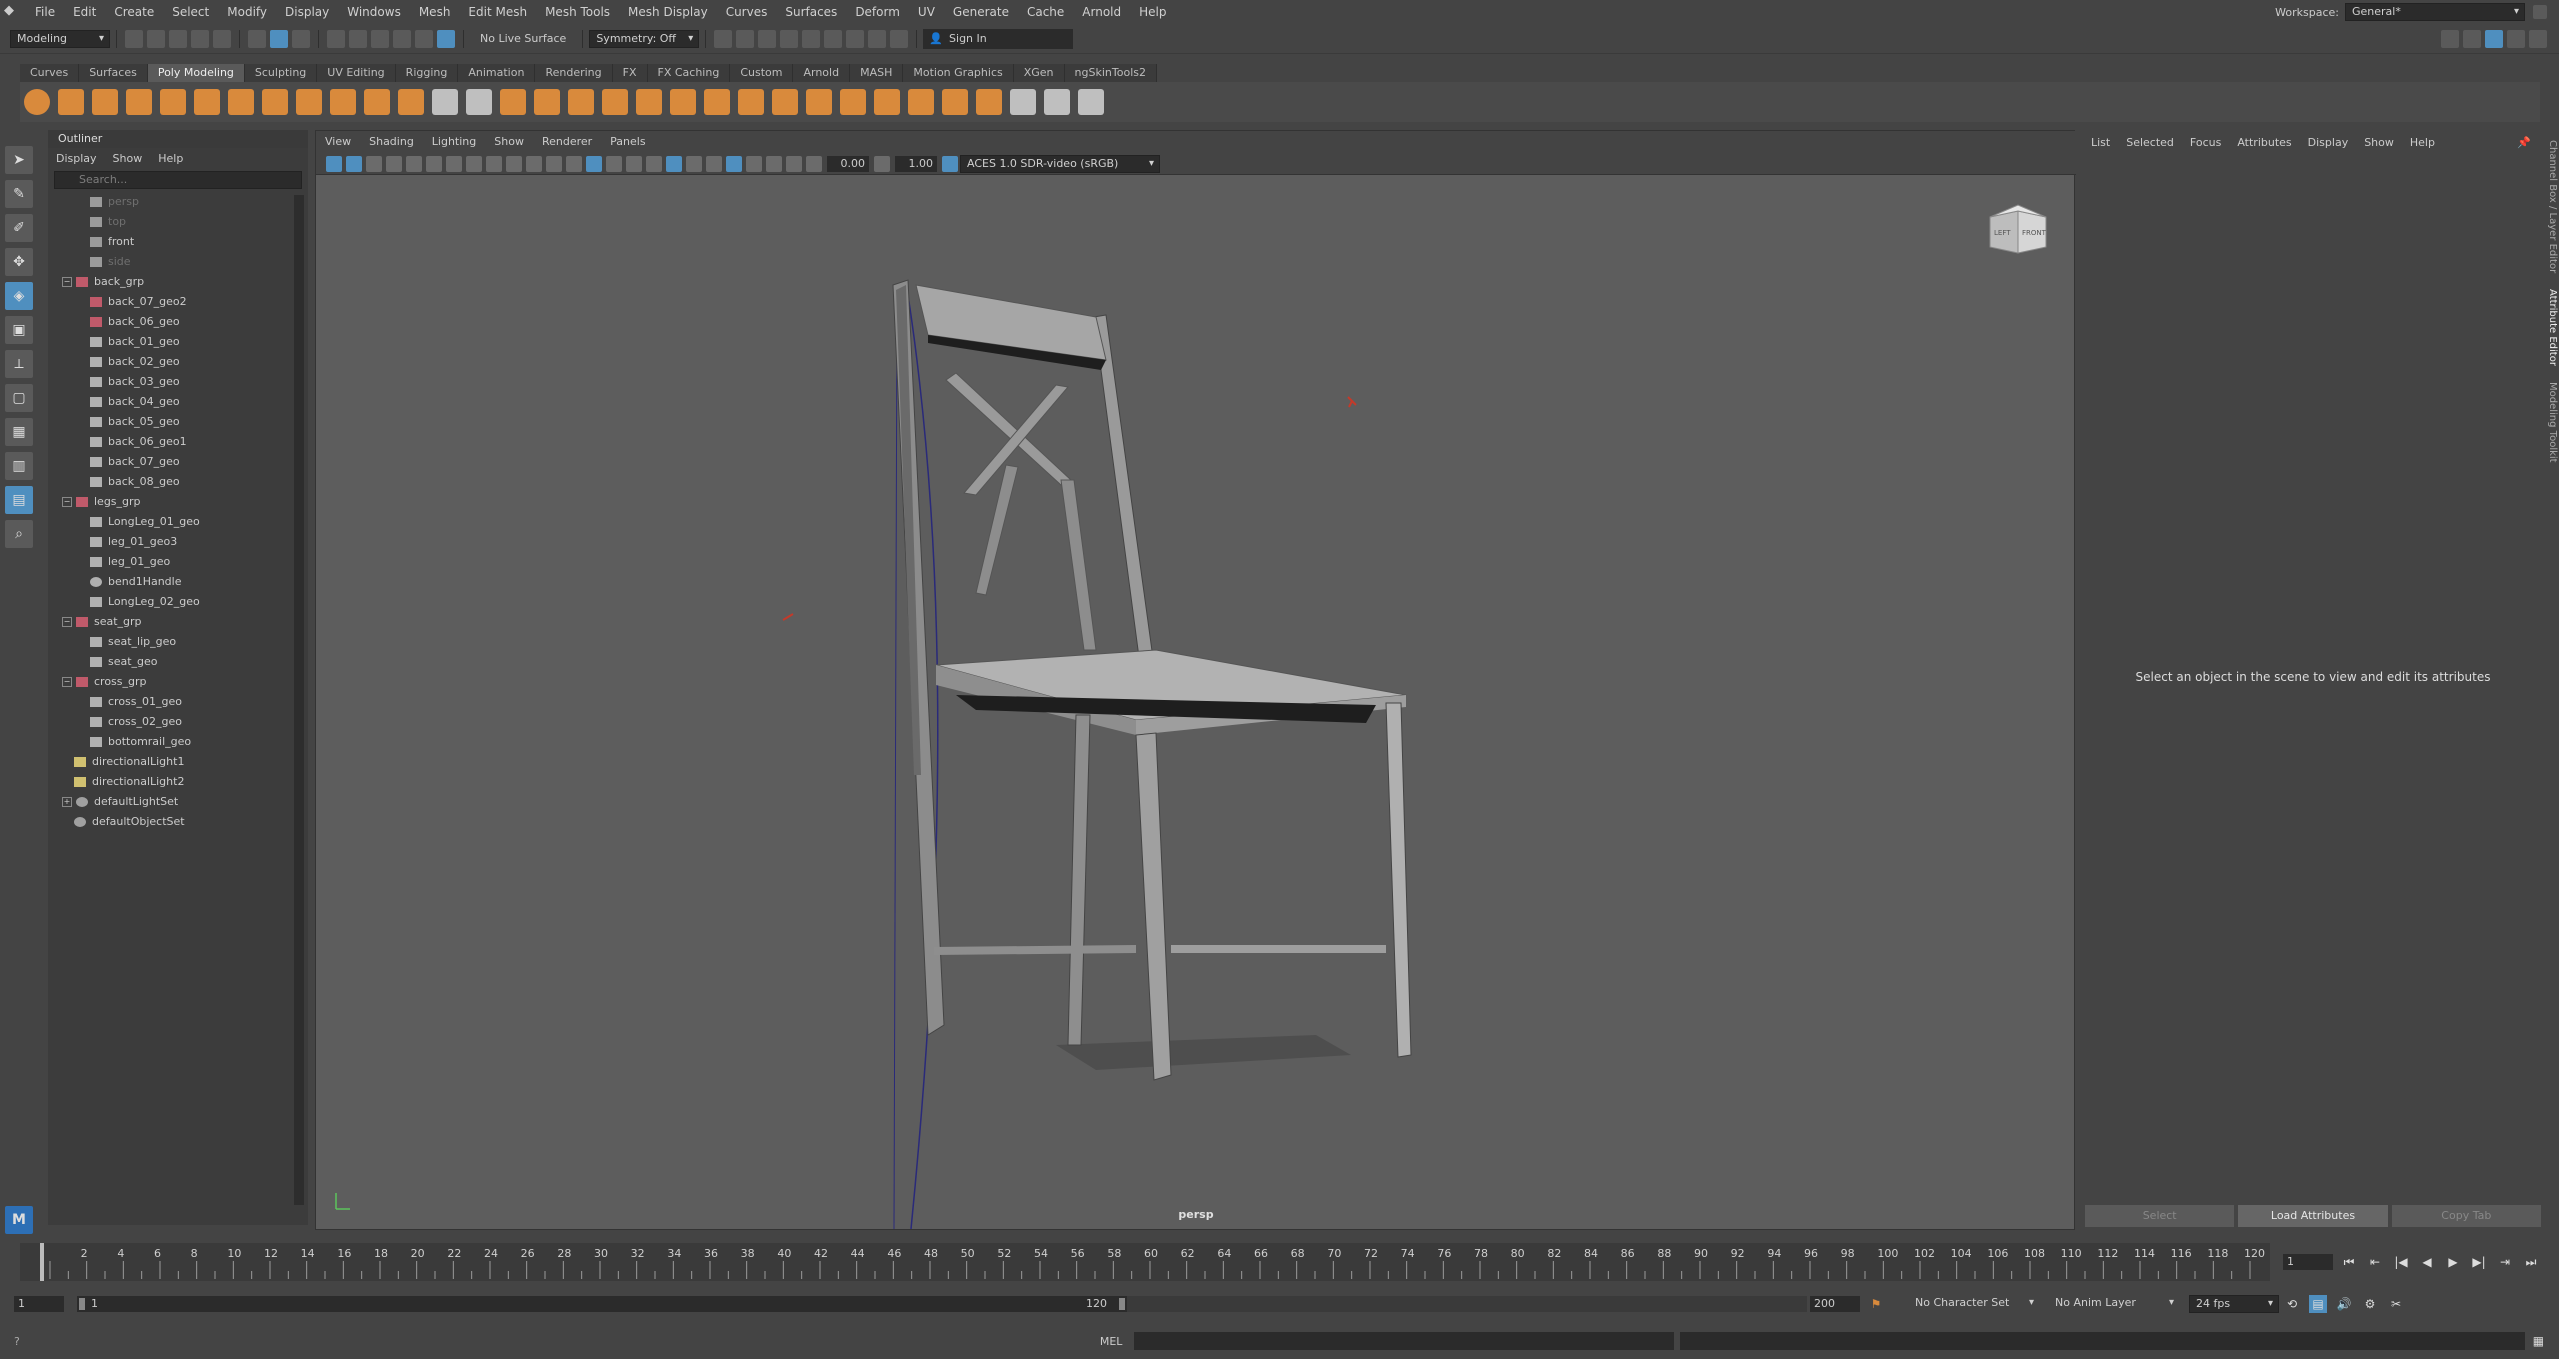 The height and width of the screenshot is (1359, 2559). I want to click on grease-pencil-icon, so click(434, 163).